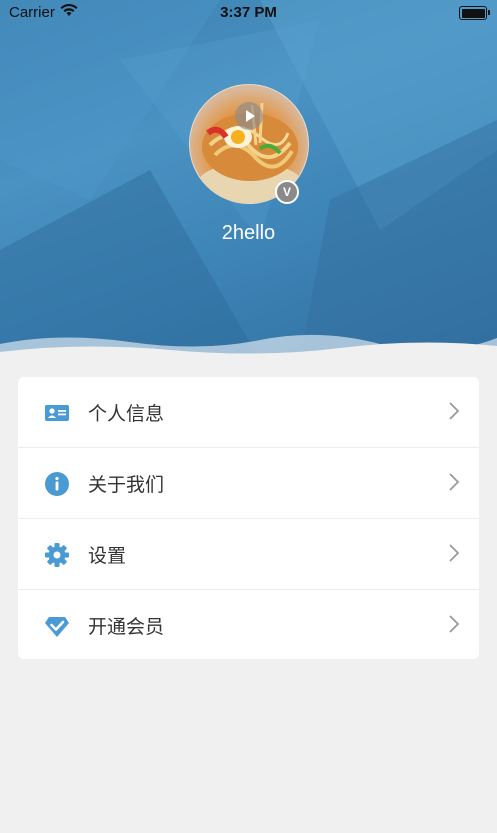 This screenshot has width=497, height=833. What do you see at coordinates (248, 412) in the screenshot?
I see `menu-item-profile-info: 个人信息` at bounding box center [248, 412].